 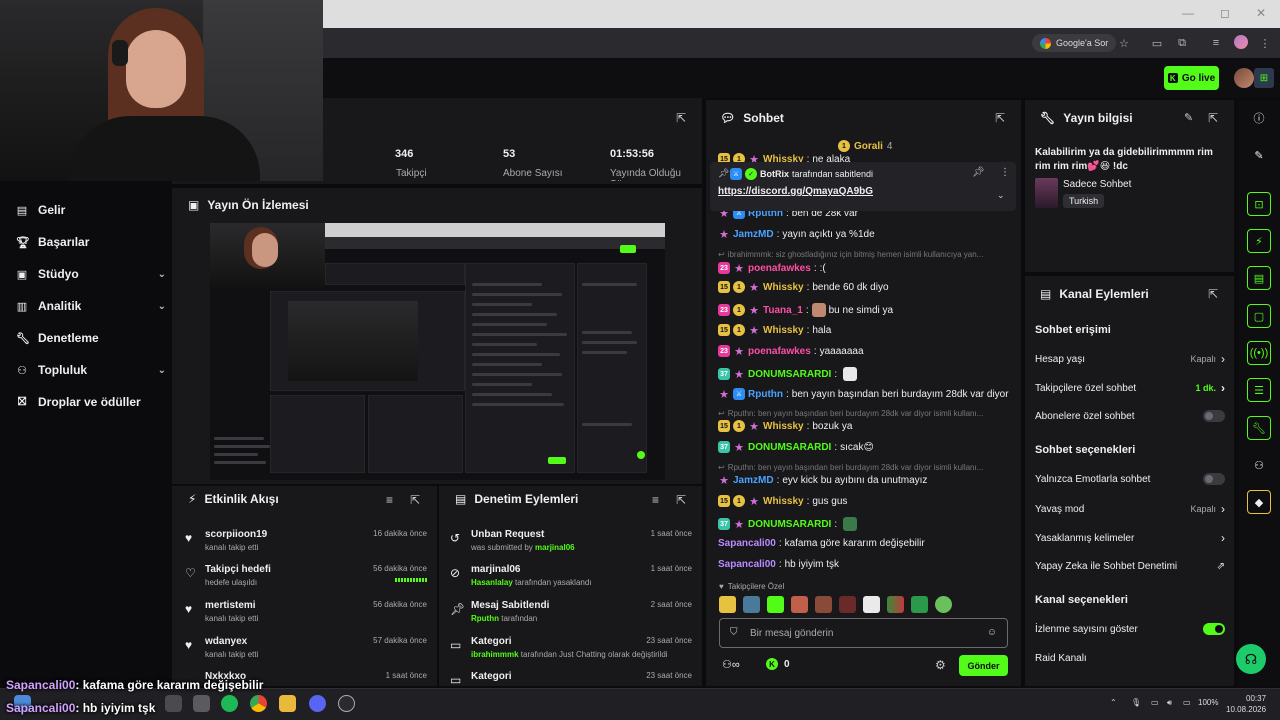 What do you see at coordinates (1130, 658) in the screenshot?
I see `setting-raid-channel: Raid Kanalı` at bounding box center [1130, 658].